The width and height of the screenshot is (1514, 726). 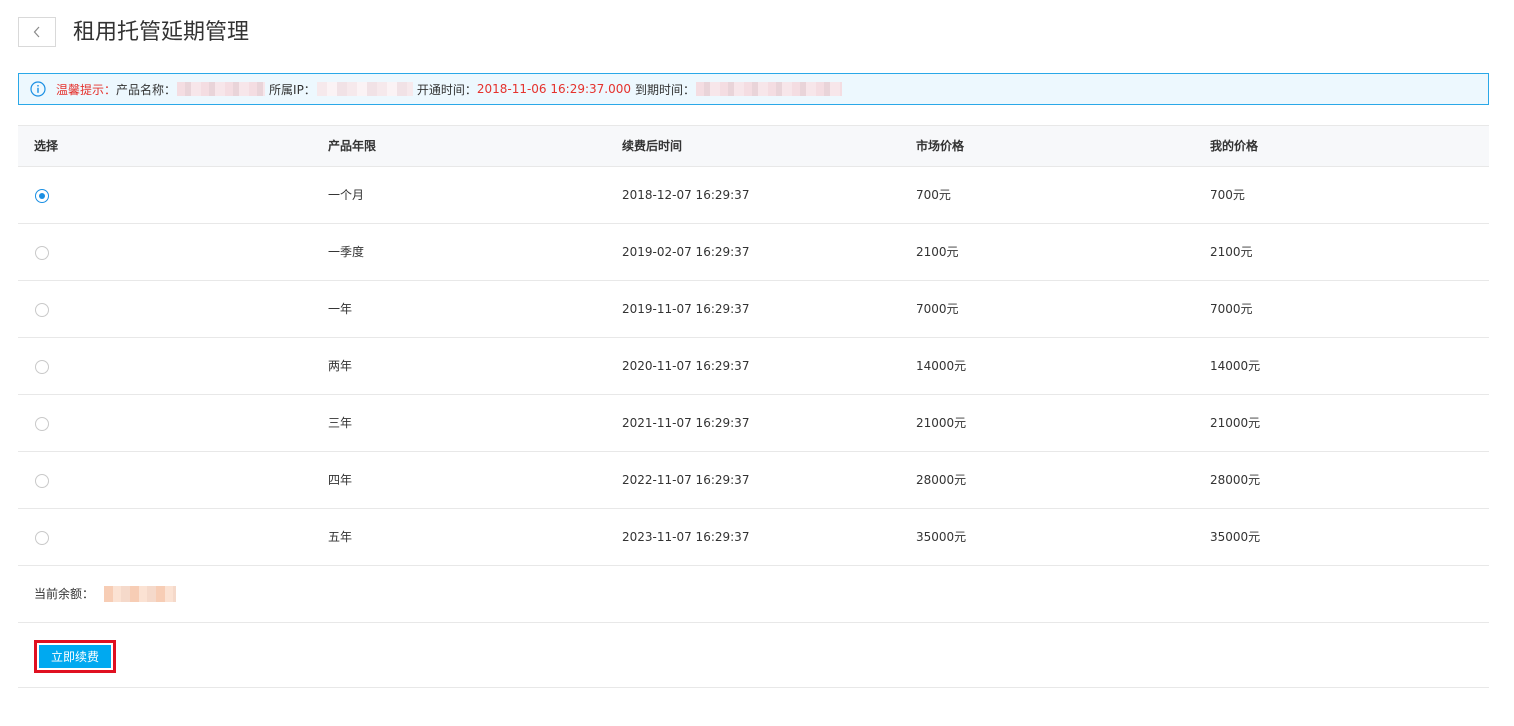 What do you see at coordinates (553, 89) in the screenshot?
I see `open-time-value: 2018-11-06 16:29:37.000` at bounding box center [553, 89].